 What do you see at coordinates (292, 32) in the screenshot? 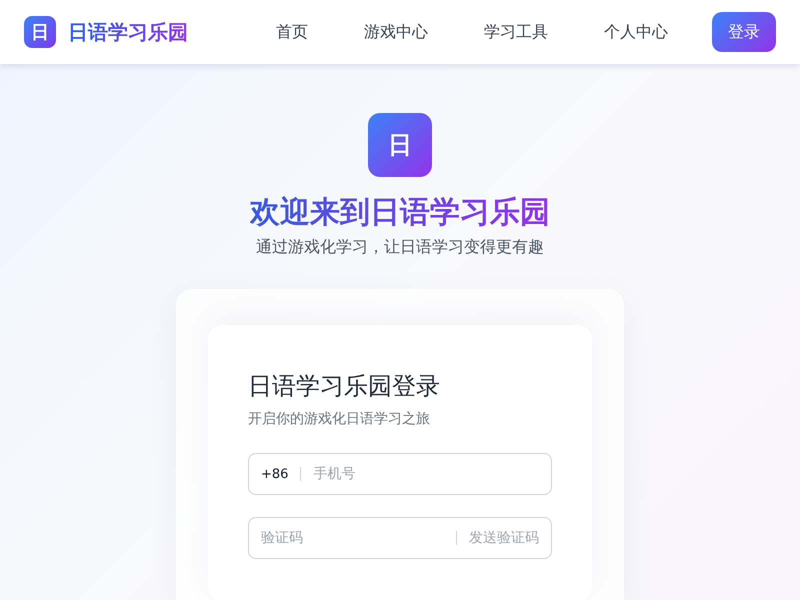
I see `nav-link: 首页` at bounding box center [292, 32].